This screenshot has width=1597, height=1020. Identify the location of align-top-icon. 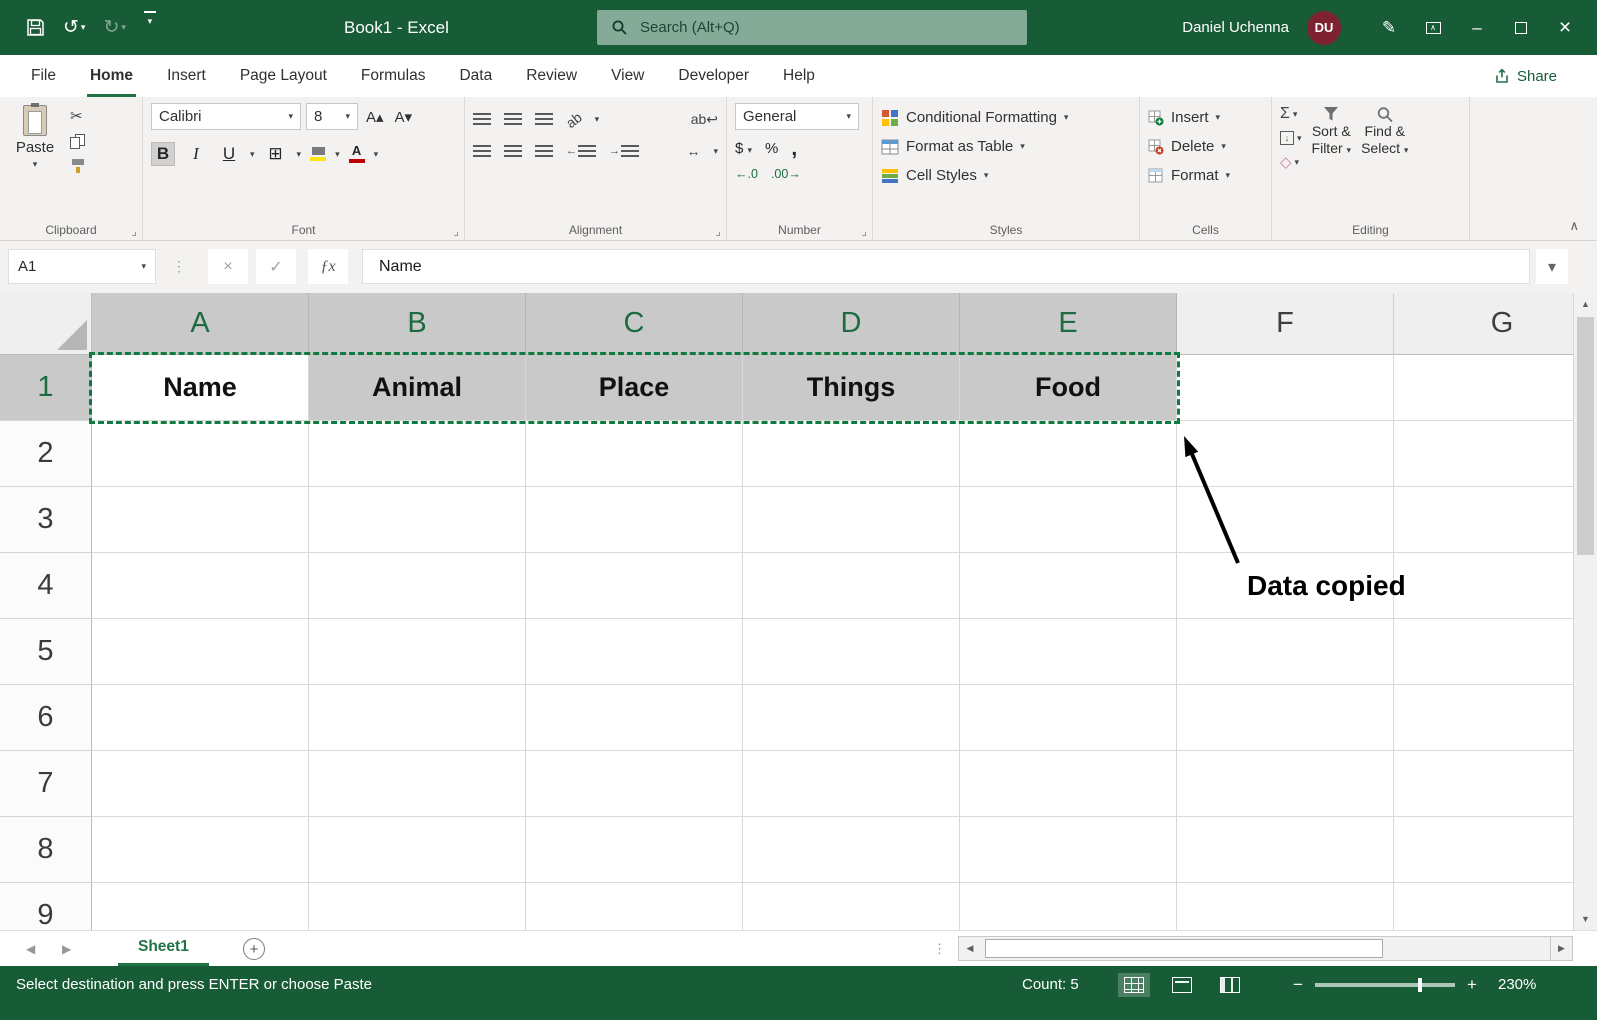
(482, 119).